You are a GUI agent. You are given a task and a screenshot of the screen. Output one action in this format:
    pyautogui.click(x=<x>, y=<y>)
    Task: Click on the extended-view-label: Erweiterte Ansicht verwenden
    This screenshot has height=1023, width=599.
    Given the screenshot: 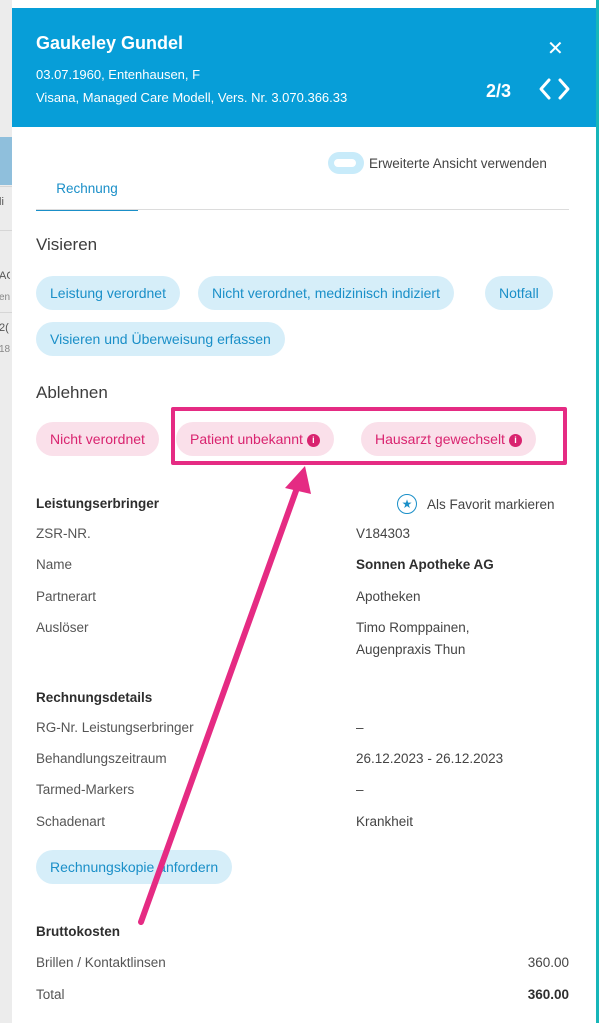 What is the action you would take?
    pyautogui.click(x=458, y=163)
    